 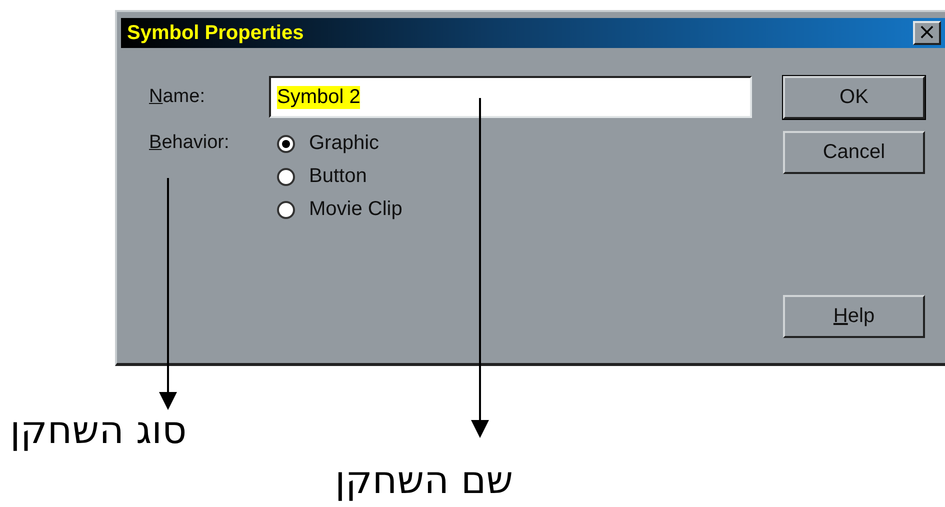 What do you see at coordinates (424, 480) in the screenshot?
I see `annotation-text: שם השחקן` at bounding box center [424, 480].